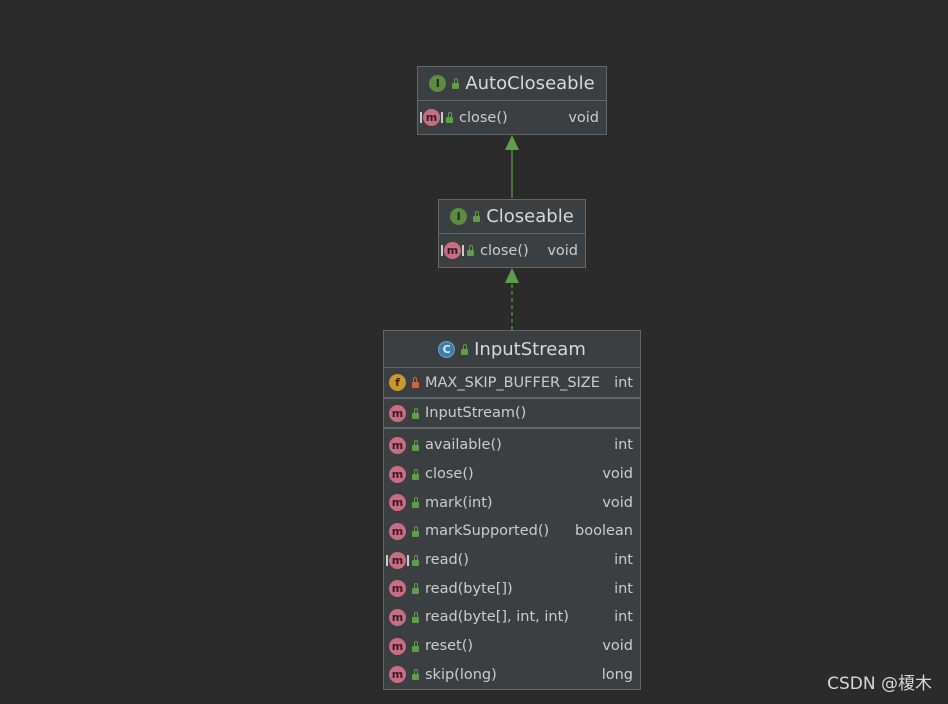  Describe the element at coordinates (617, 674) in the screenshot. I see `return-type: long` at that location.